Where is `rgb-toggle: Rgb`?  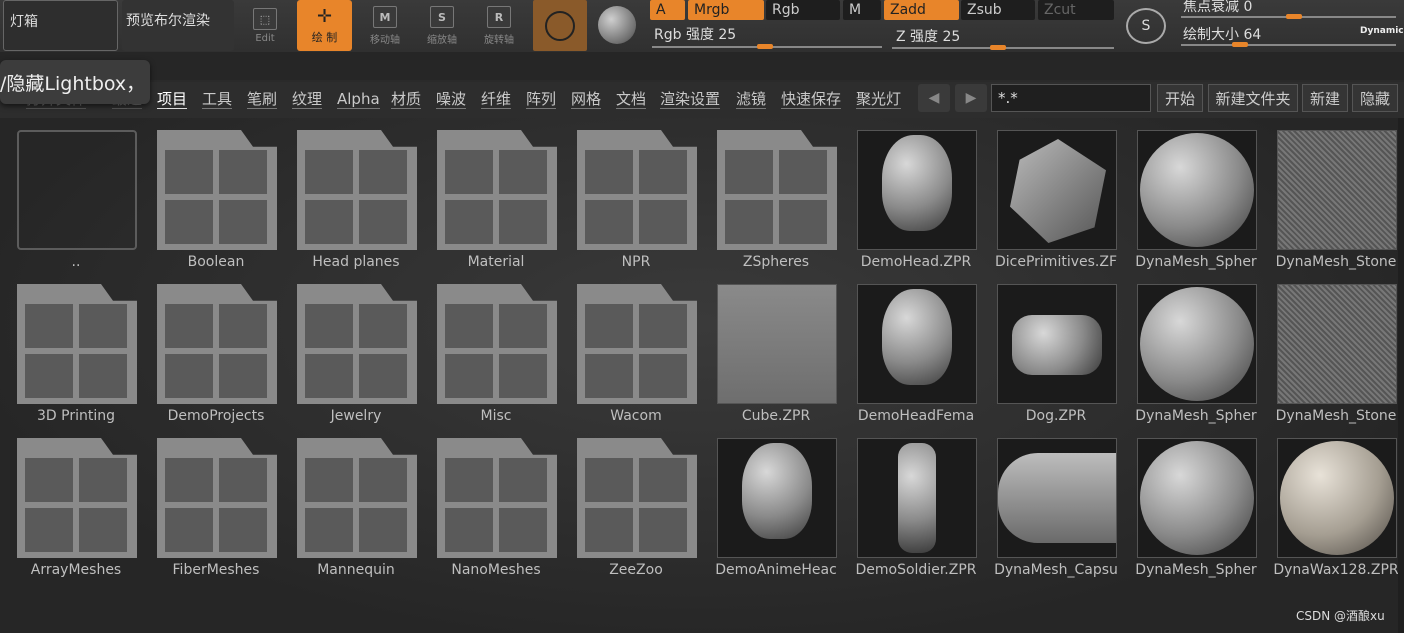
rgb-toggle: Rgb is located at coordinates (803, 10).